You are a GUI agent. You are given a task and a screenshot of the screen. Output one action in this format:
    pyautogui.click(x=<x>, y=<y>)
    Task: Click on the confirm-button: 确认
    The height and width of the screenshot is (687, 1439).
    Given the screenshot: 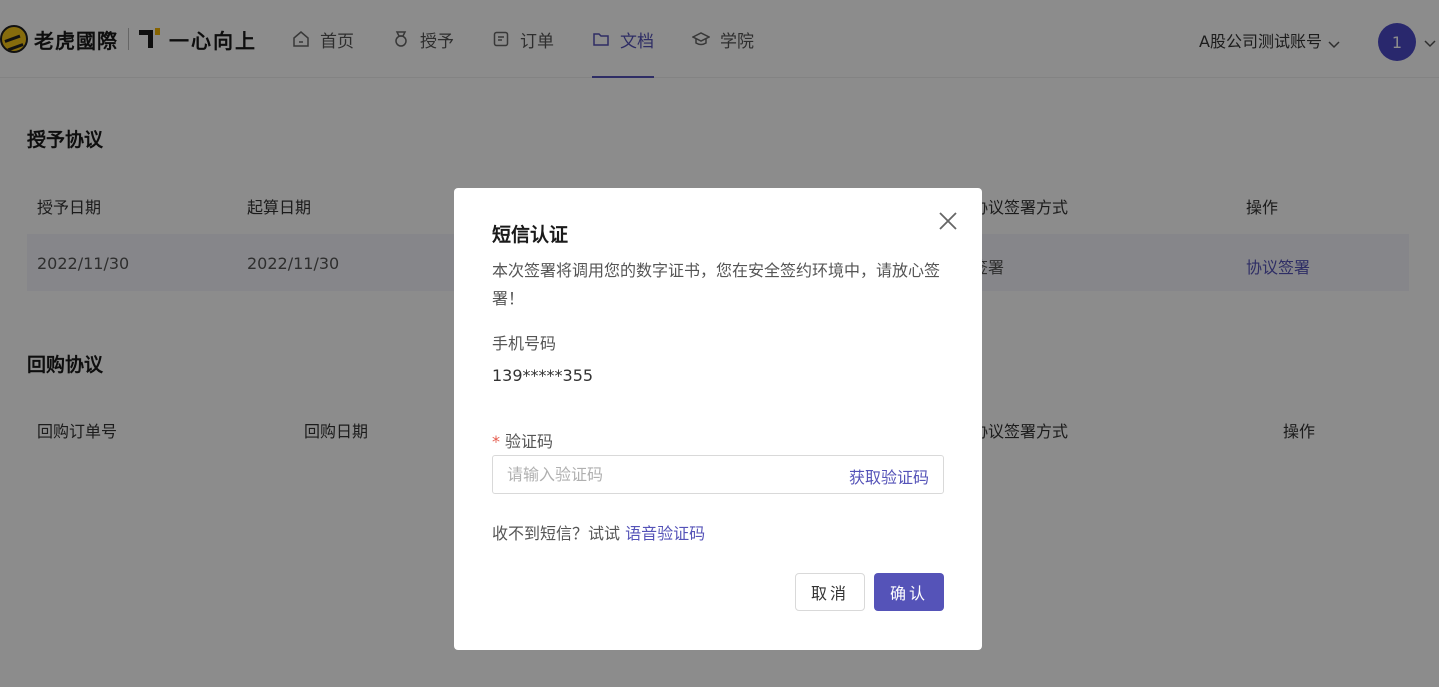 What is the action you would take?
    pyautogui.click(x=909, y=592)
    